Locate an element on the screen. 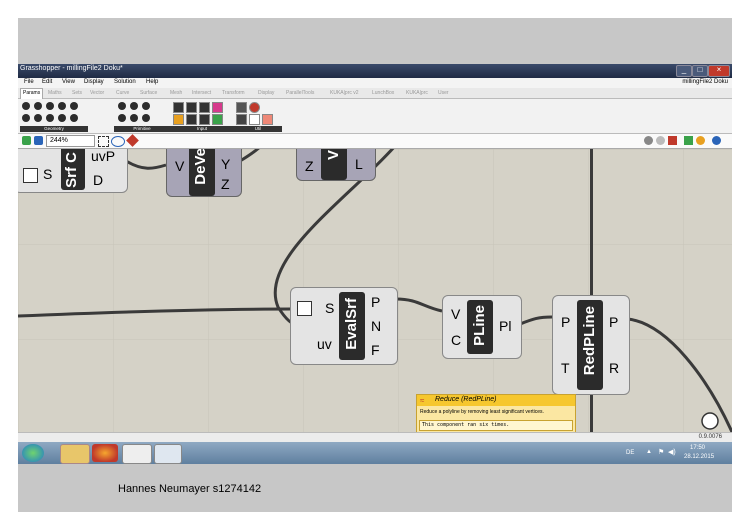 The width and height of the screenshot is (750, 529). preview-eye-icon is located at coordinates (118, 141).